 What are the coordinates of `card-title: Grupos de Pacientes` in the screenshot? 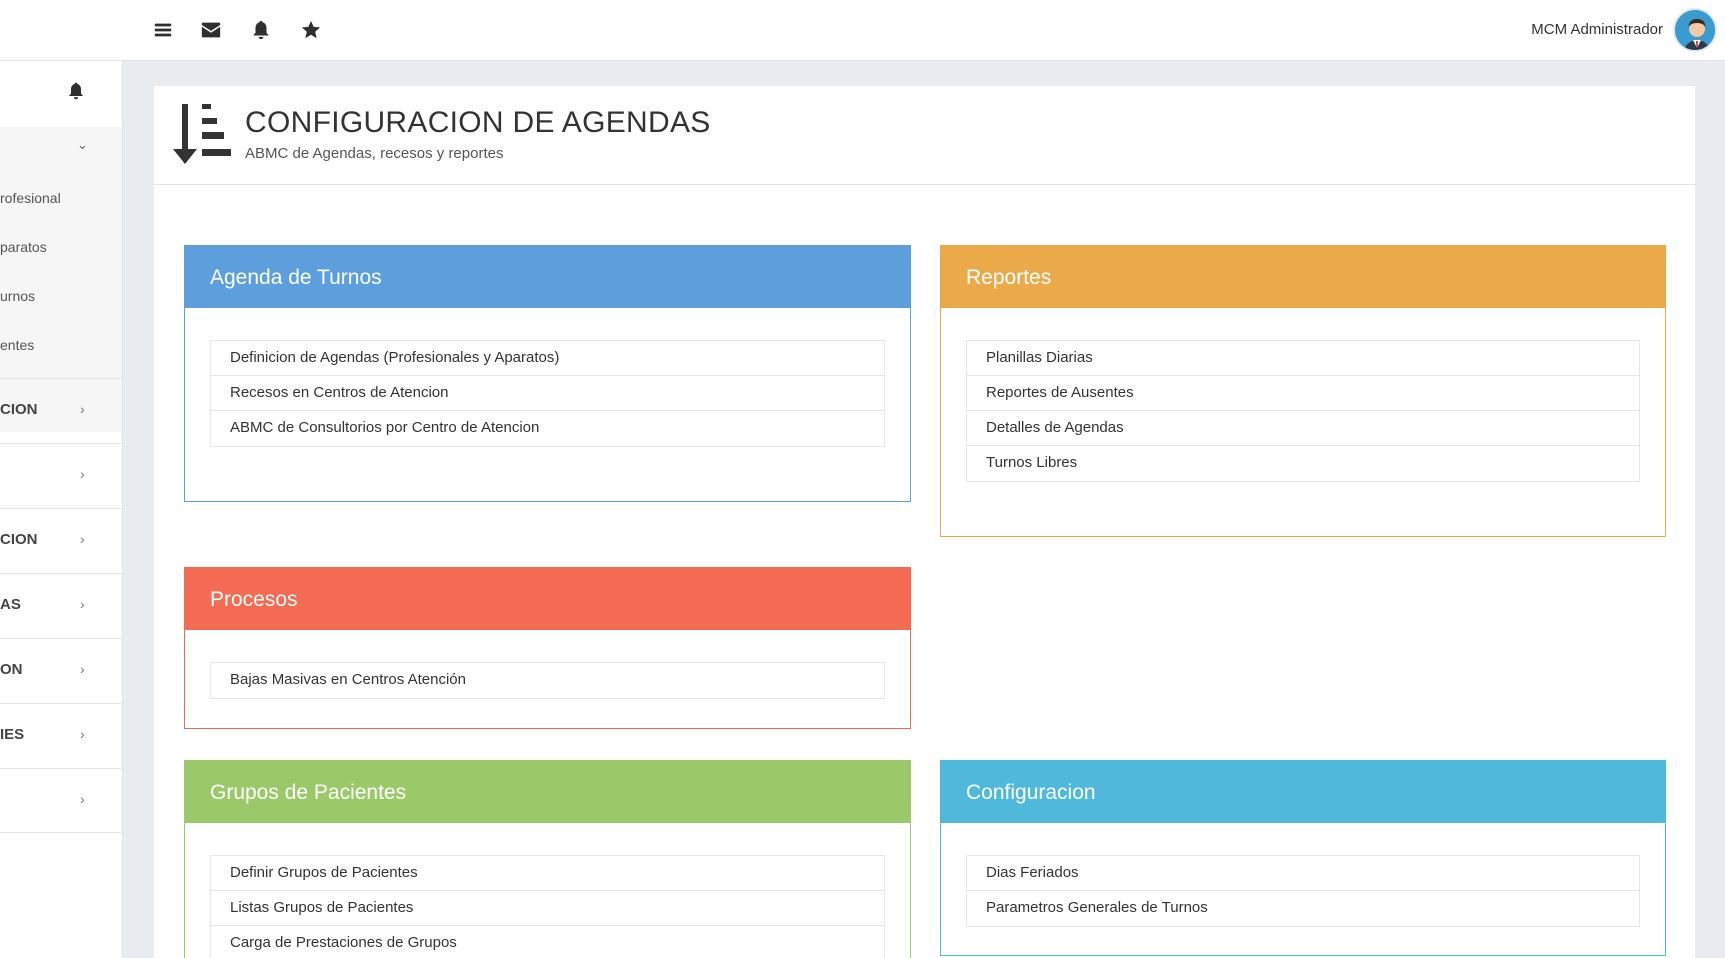 It's located at (308, 792).